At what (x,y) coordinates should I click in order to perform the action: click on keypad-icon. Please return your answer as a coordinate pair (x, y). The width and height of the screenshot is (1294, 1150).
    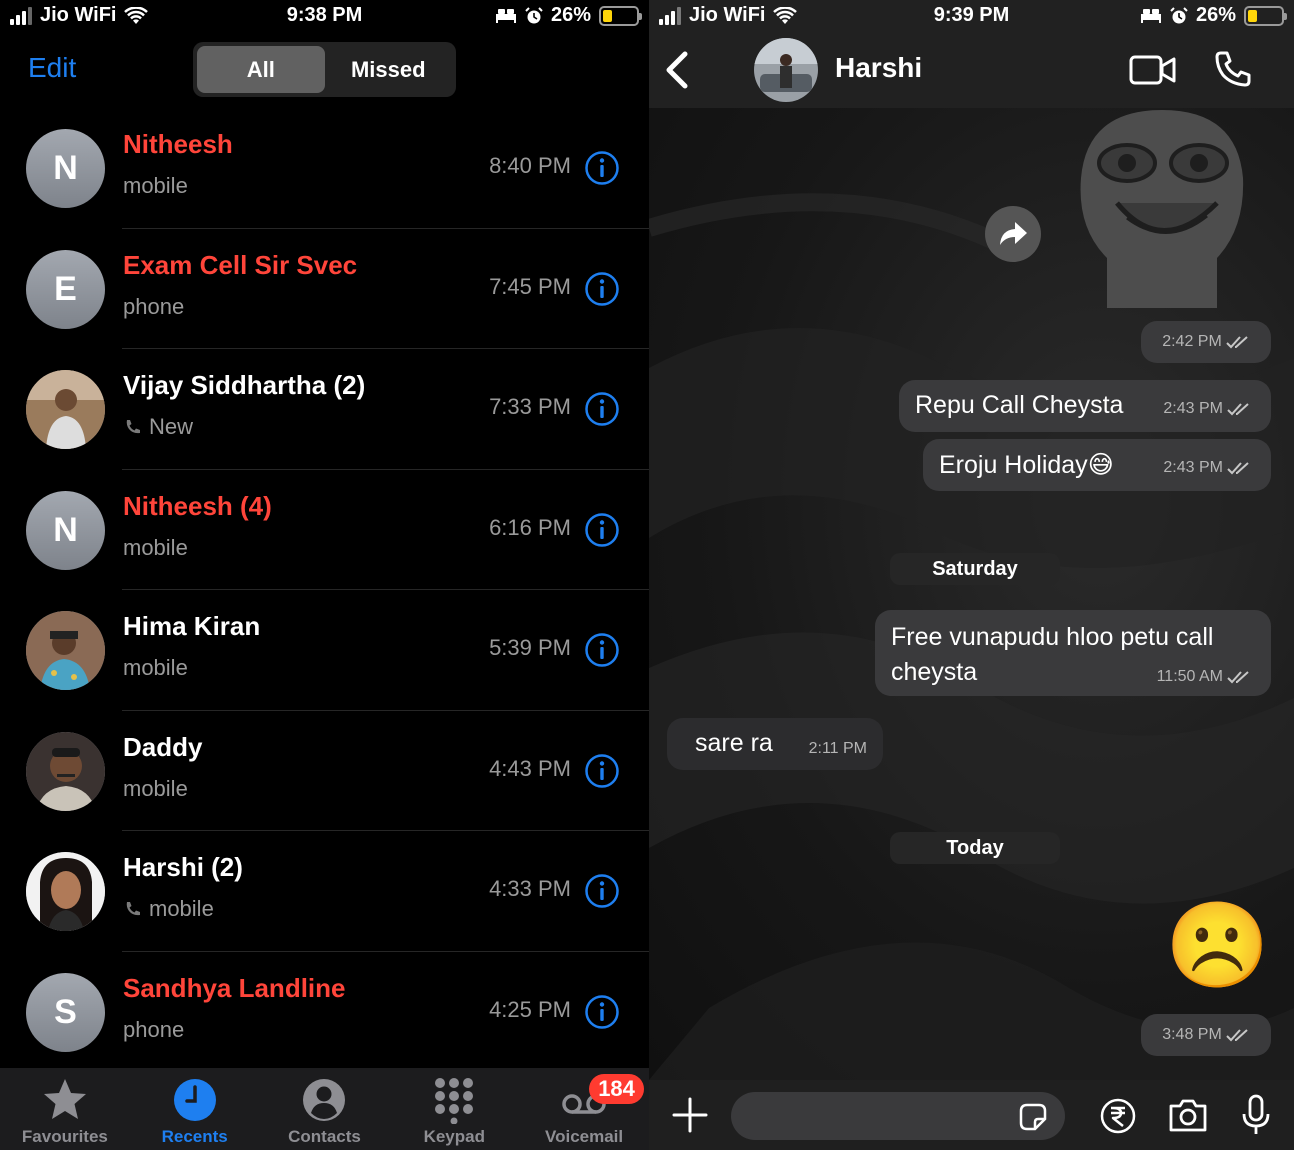
    Looking at the image, I should click on (454, 1101).